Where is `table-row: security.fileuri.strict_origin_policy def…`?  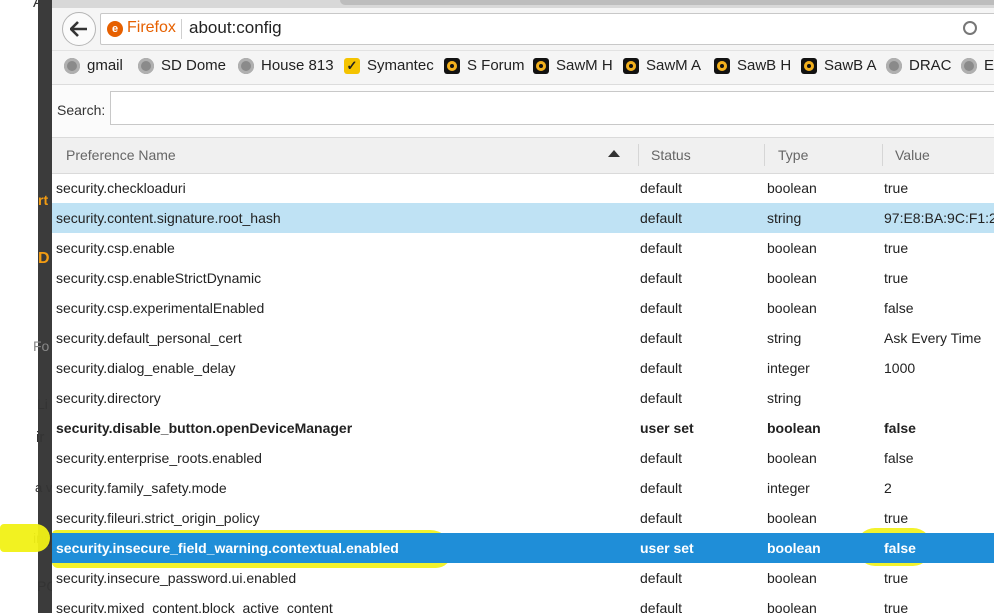 table-row: security.fileuri.strict_origin_policy def… is located at coordinates (523, 518).